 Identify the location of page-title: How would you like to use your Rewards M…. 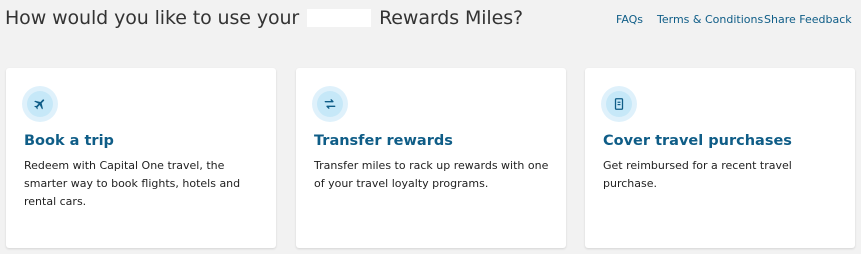
(264, 18).